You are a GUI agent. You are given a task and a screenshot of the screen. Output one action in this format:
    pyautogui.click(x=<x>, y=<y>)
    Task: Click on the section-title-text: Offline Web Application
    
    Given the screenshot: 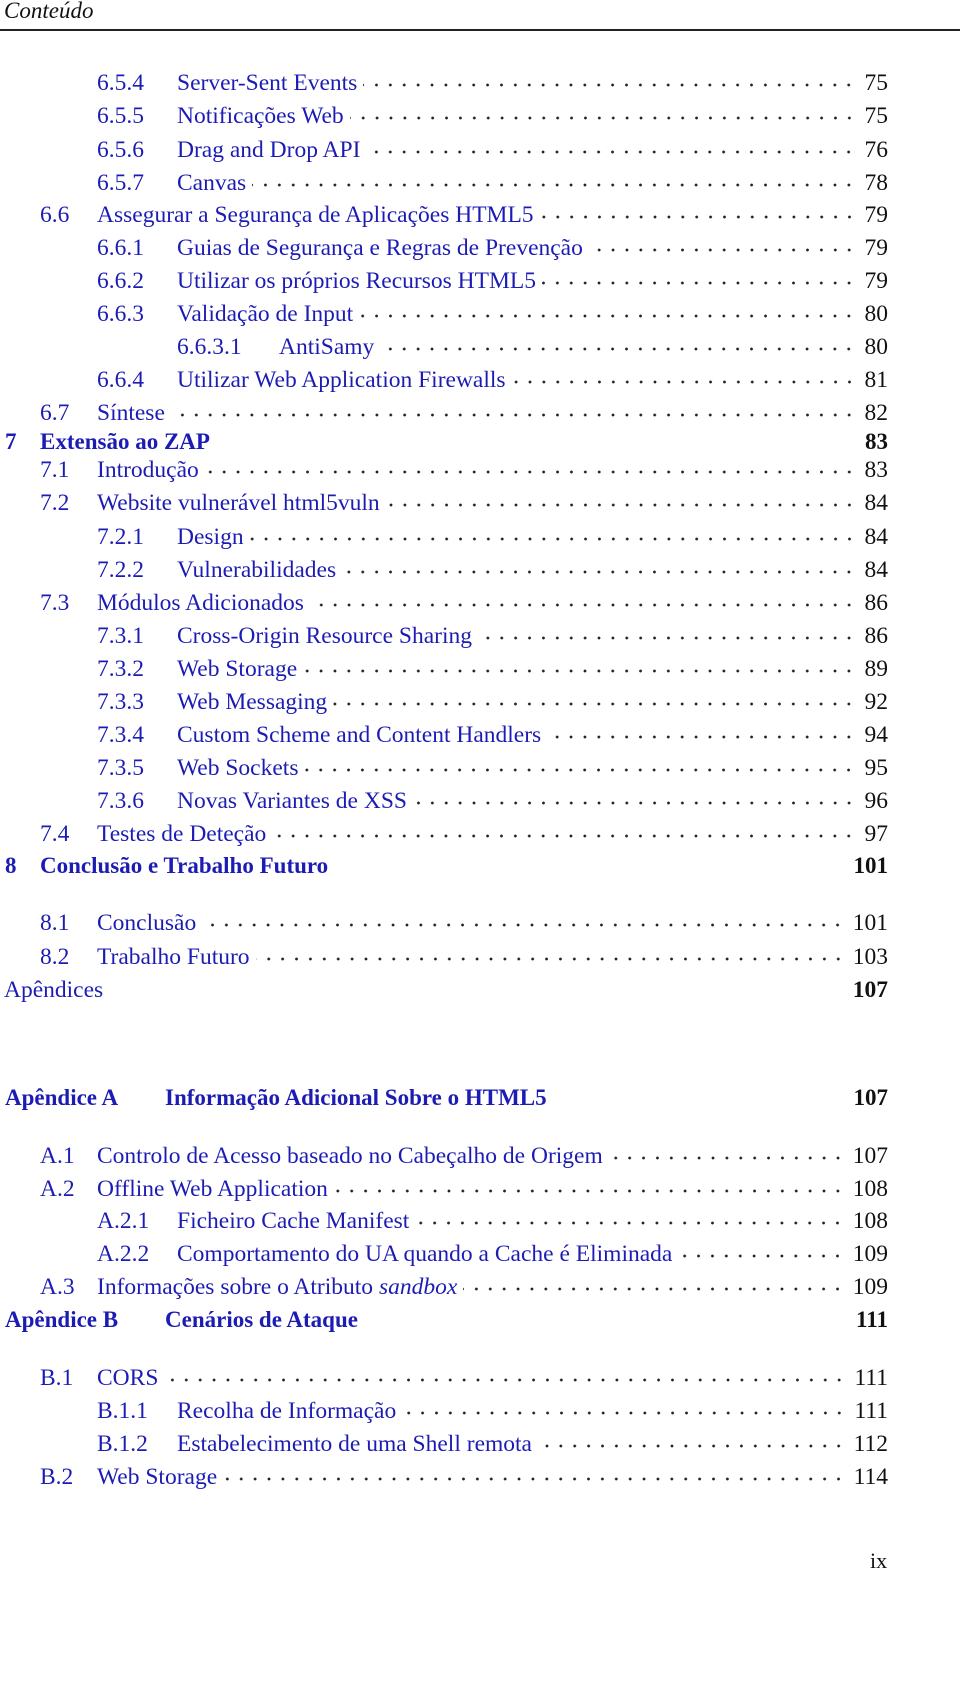 What is the action you would take?
    pyautogui.click(x=212, y=1189)
    